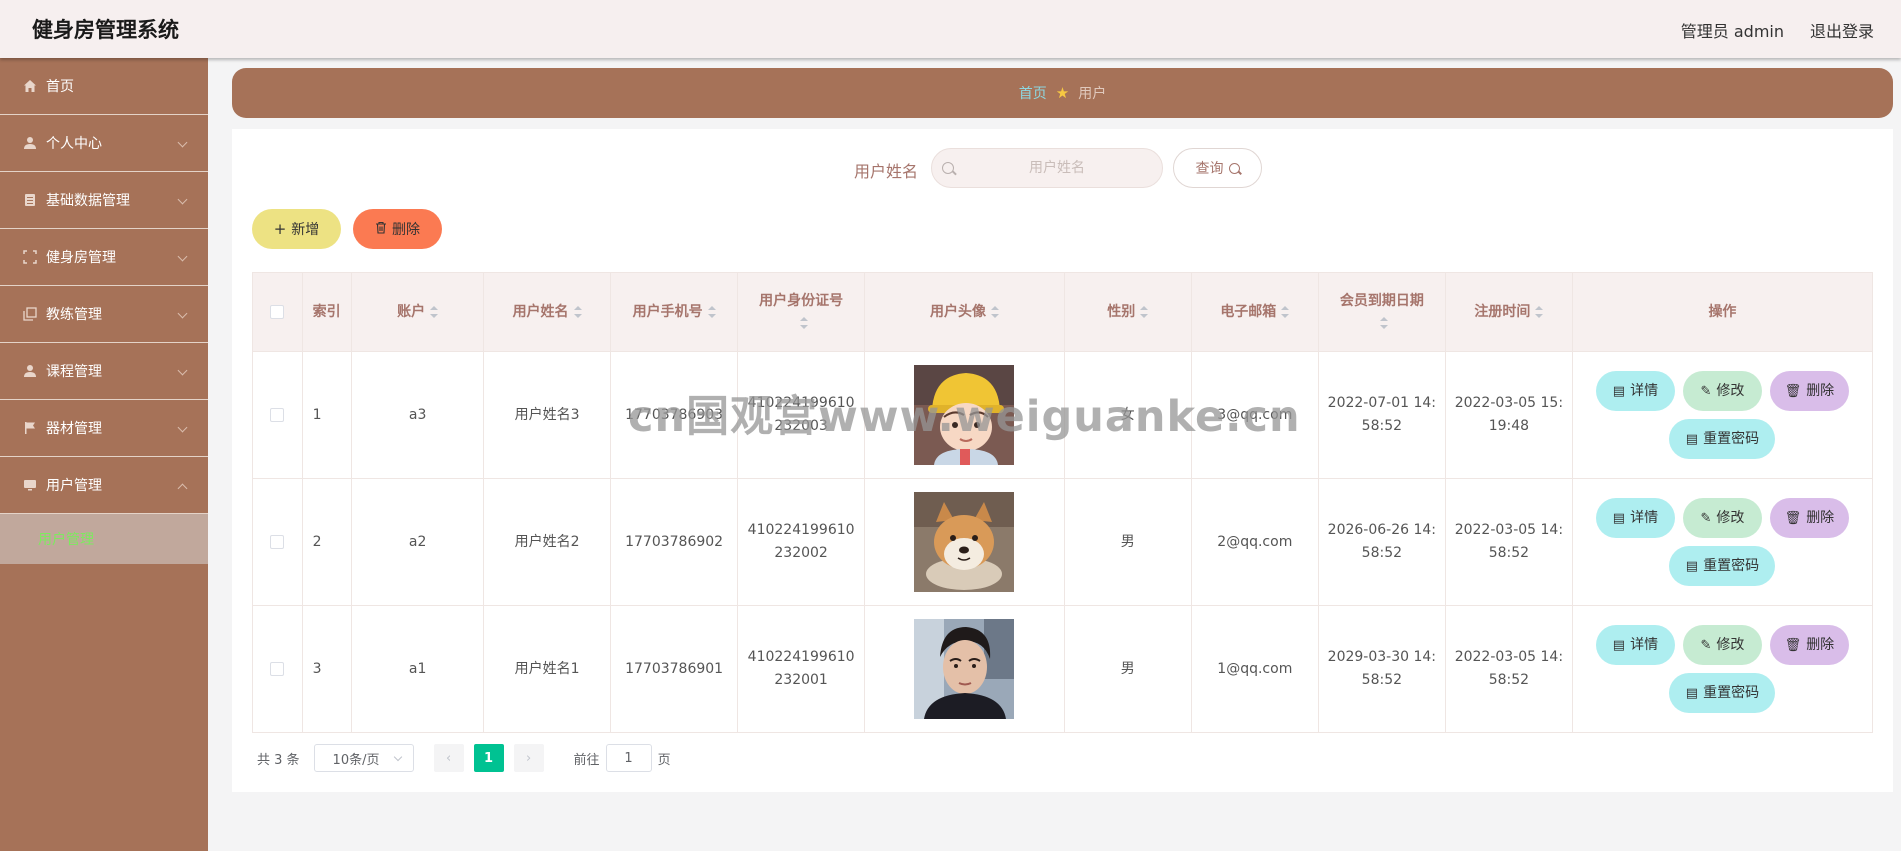 Image resolution: width=1901 pixels, height=851 pixels. Describe the element at coordinates (327, 312) in the screenshot. I see `header-index: 索引` at that location.